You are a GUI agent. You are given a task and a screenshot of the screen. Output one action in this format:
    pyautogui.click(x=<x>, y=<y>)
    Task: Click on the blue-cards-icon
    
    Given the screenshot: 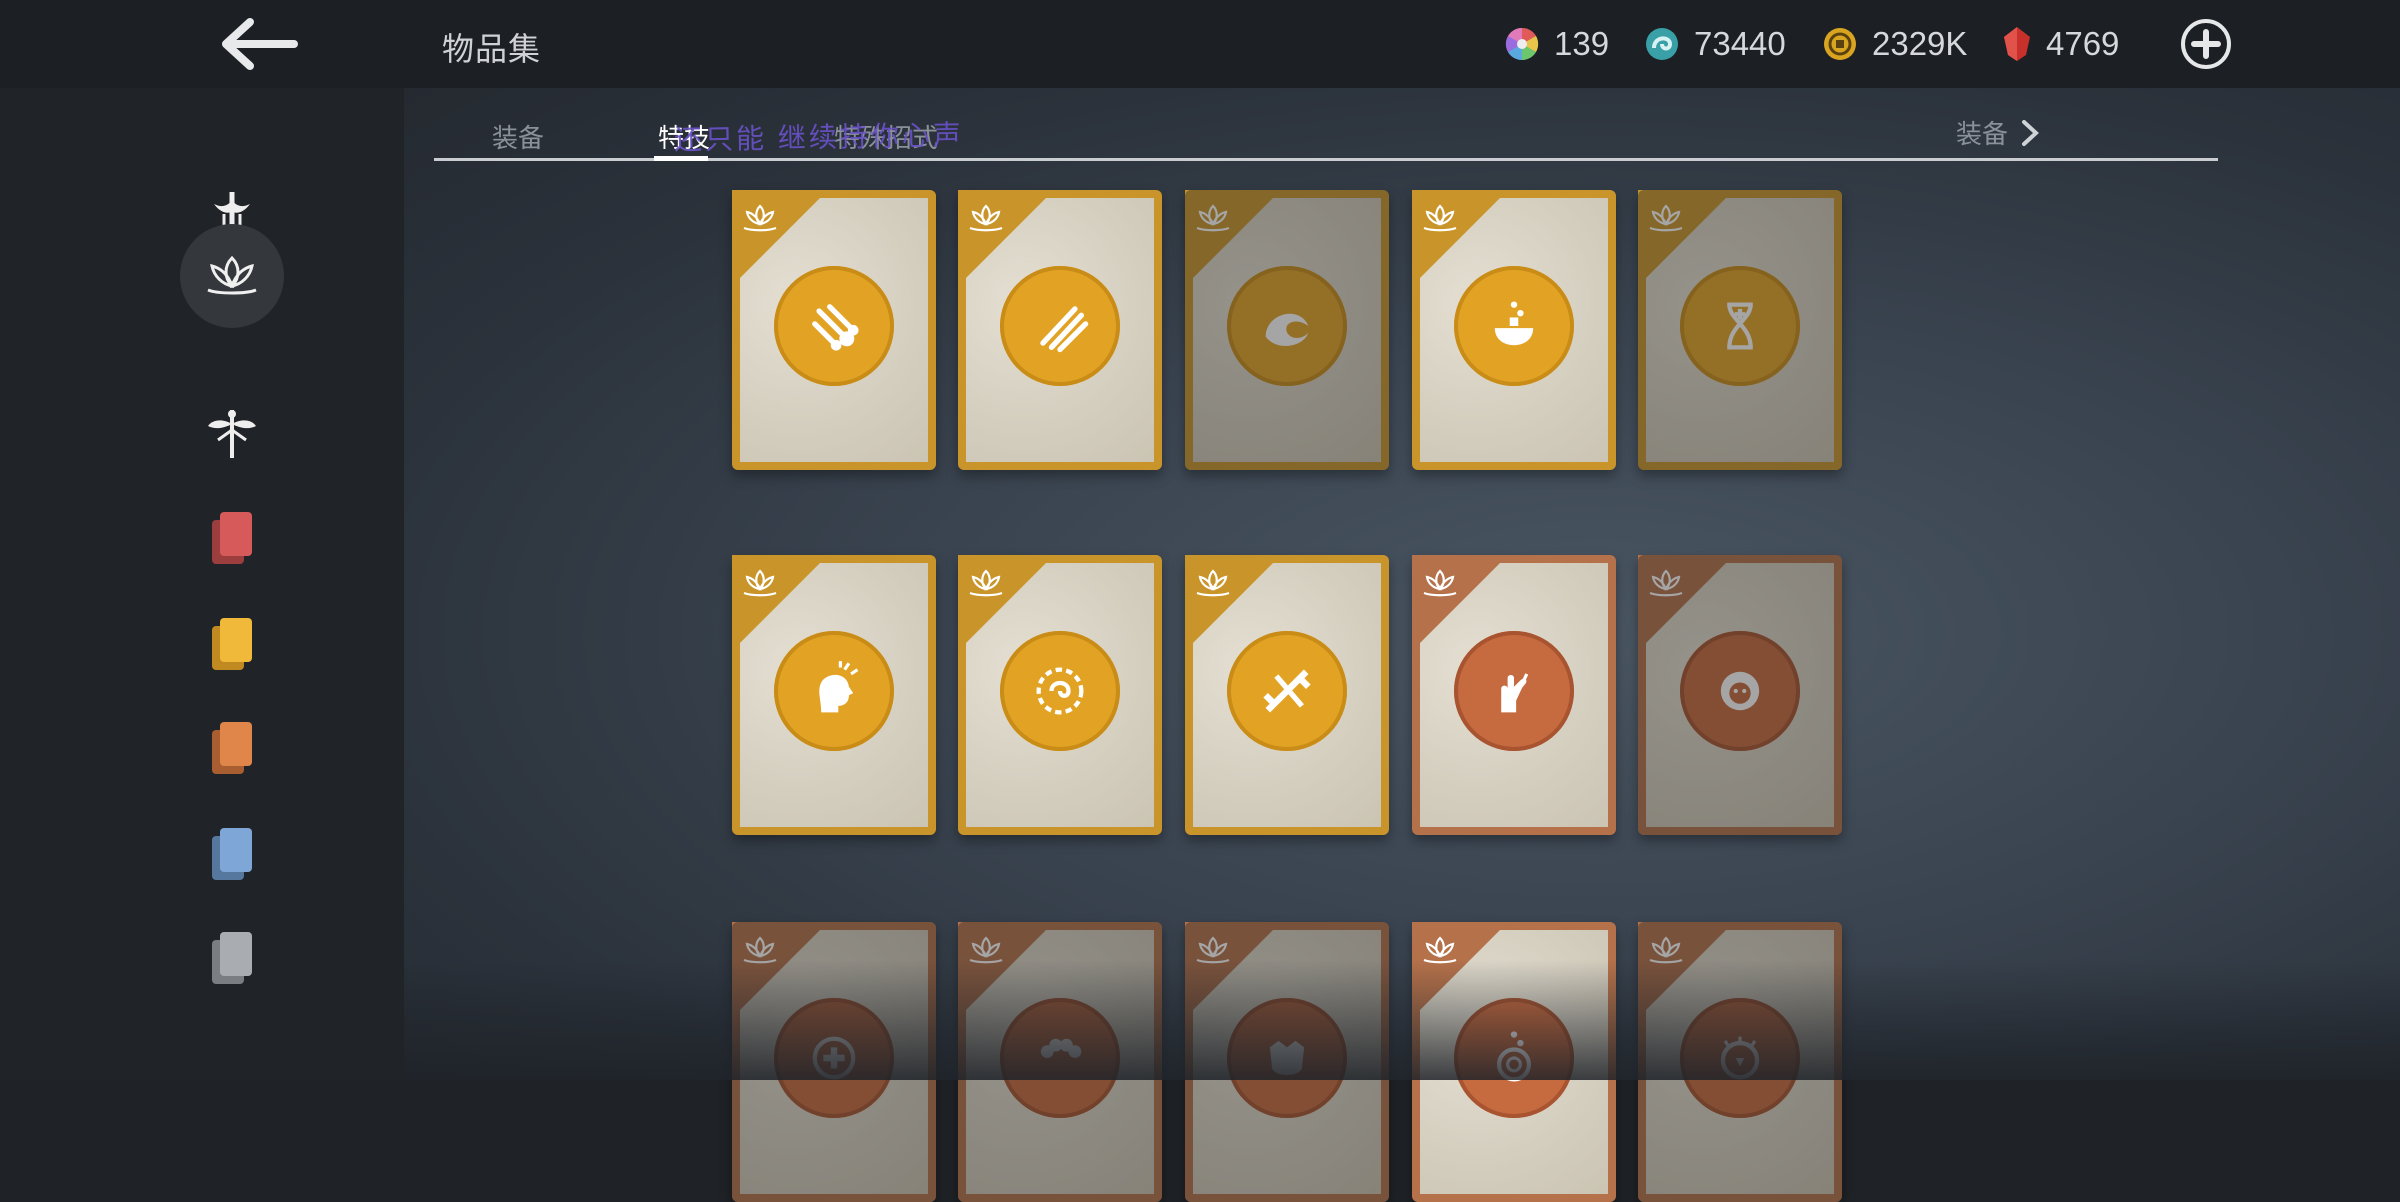 What is the action you would take?
    pyautogui.click(x=232, y=854)
    